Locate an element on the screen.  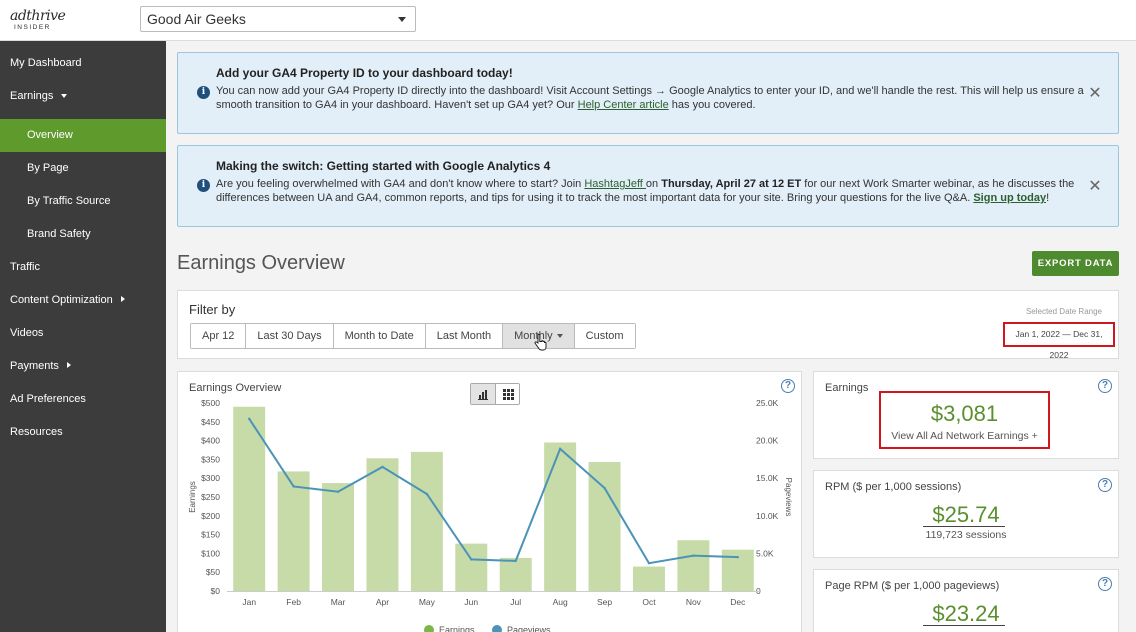
site-select: Good Air Geeks is located at coordinates (278, 19).